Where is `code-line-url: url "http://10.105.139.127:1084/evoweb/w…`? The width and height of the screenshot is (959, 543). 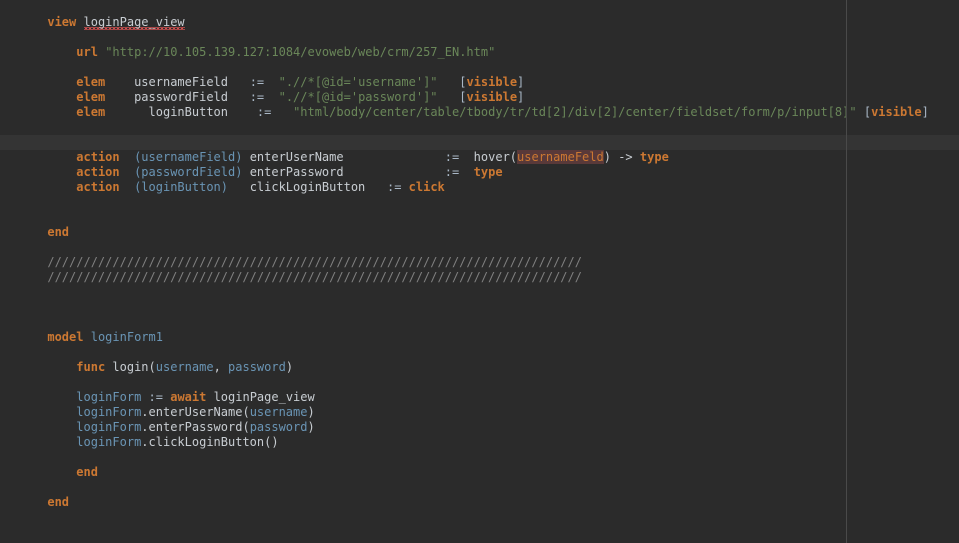 code-line-url: url "http://10.105.139.127:1084/evoweb/w… is located at coordinates (479, 44).